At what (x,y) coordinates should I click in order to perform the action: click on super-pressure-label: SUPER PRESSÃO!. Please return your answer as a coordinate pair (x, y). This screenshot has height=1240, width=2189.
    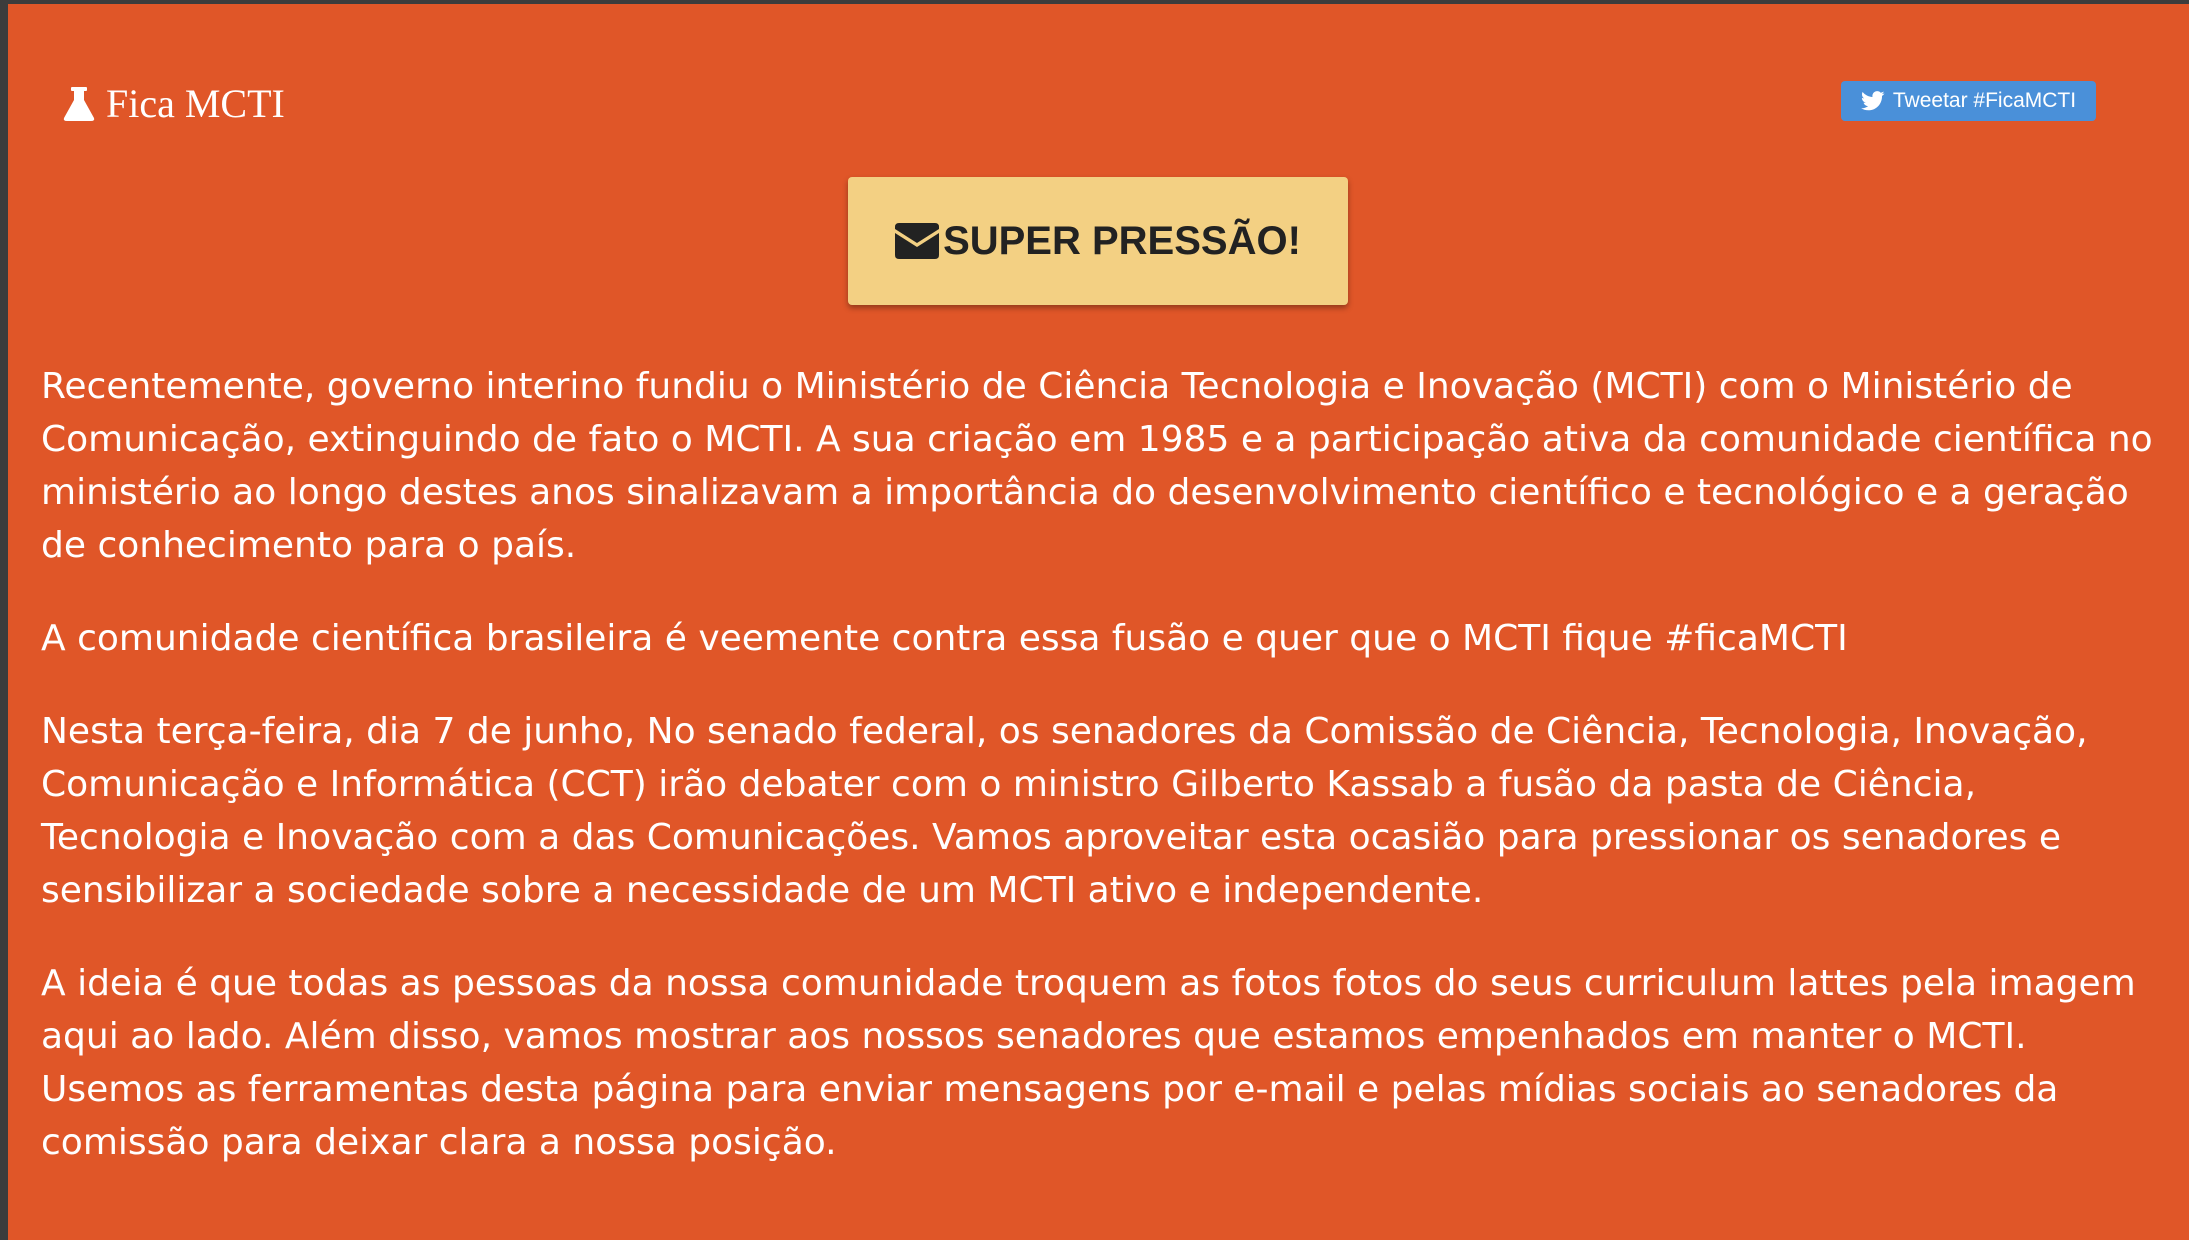
    Looking at the image, I should click on (1122, 240).